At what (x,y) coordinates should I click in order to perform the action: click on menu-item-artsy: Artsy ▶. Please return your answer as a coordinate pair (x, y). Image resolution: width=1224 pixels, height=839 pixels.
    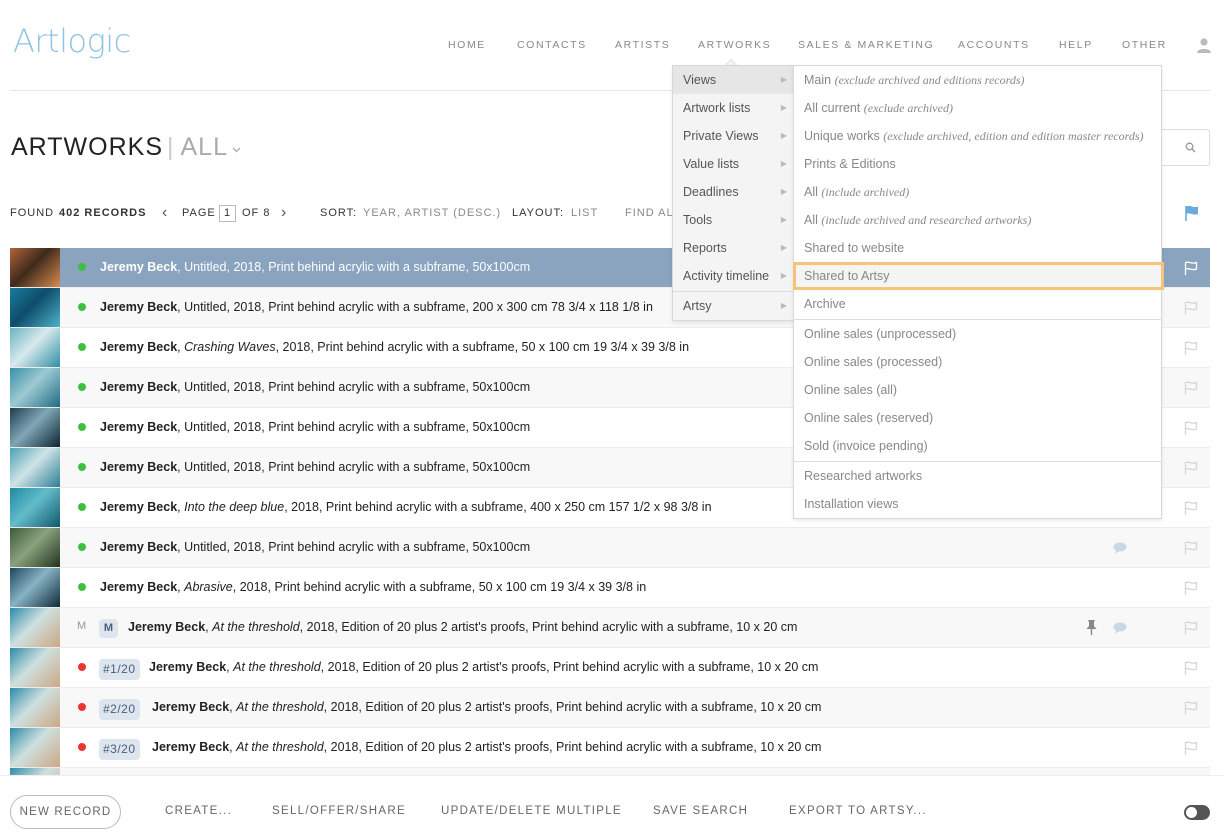
    Looking at the image, I should click on (733, 306).